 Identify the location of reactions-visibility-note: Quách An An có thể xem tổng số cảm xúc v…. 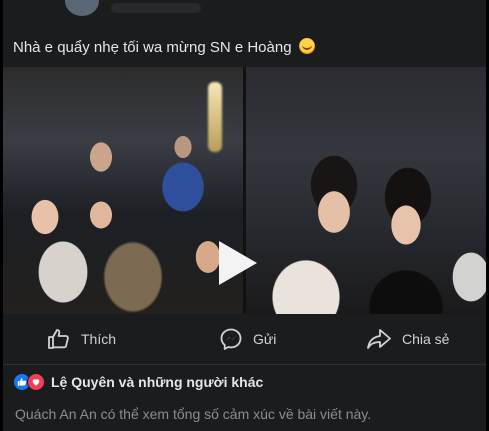
(193, 414).